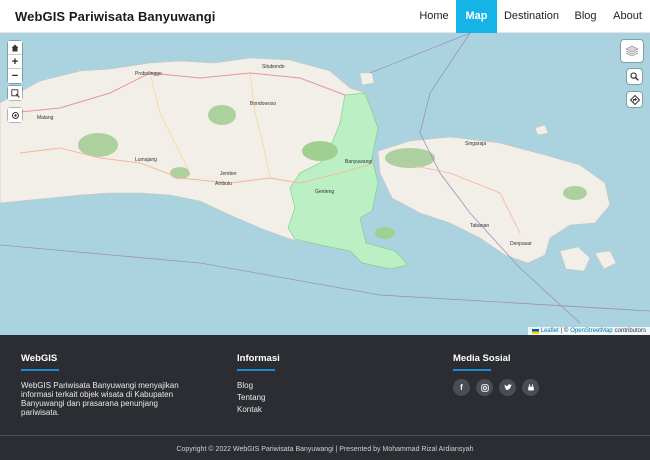  I want to click on select-area-icon, so click(15, 93).